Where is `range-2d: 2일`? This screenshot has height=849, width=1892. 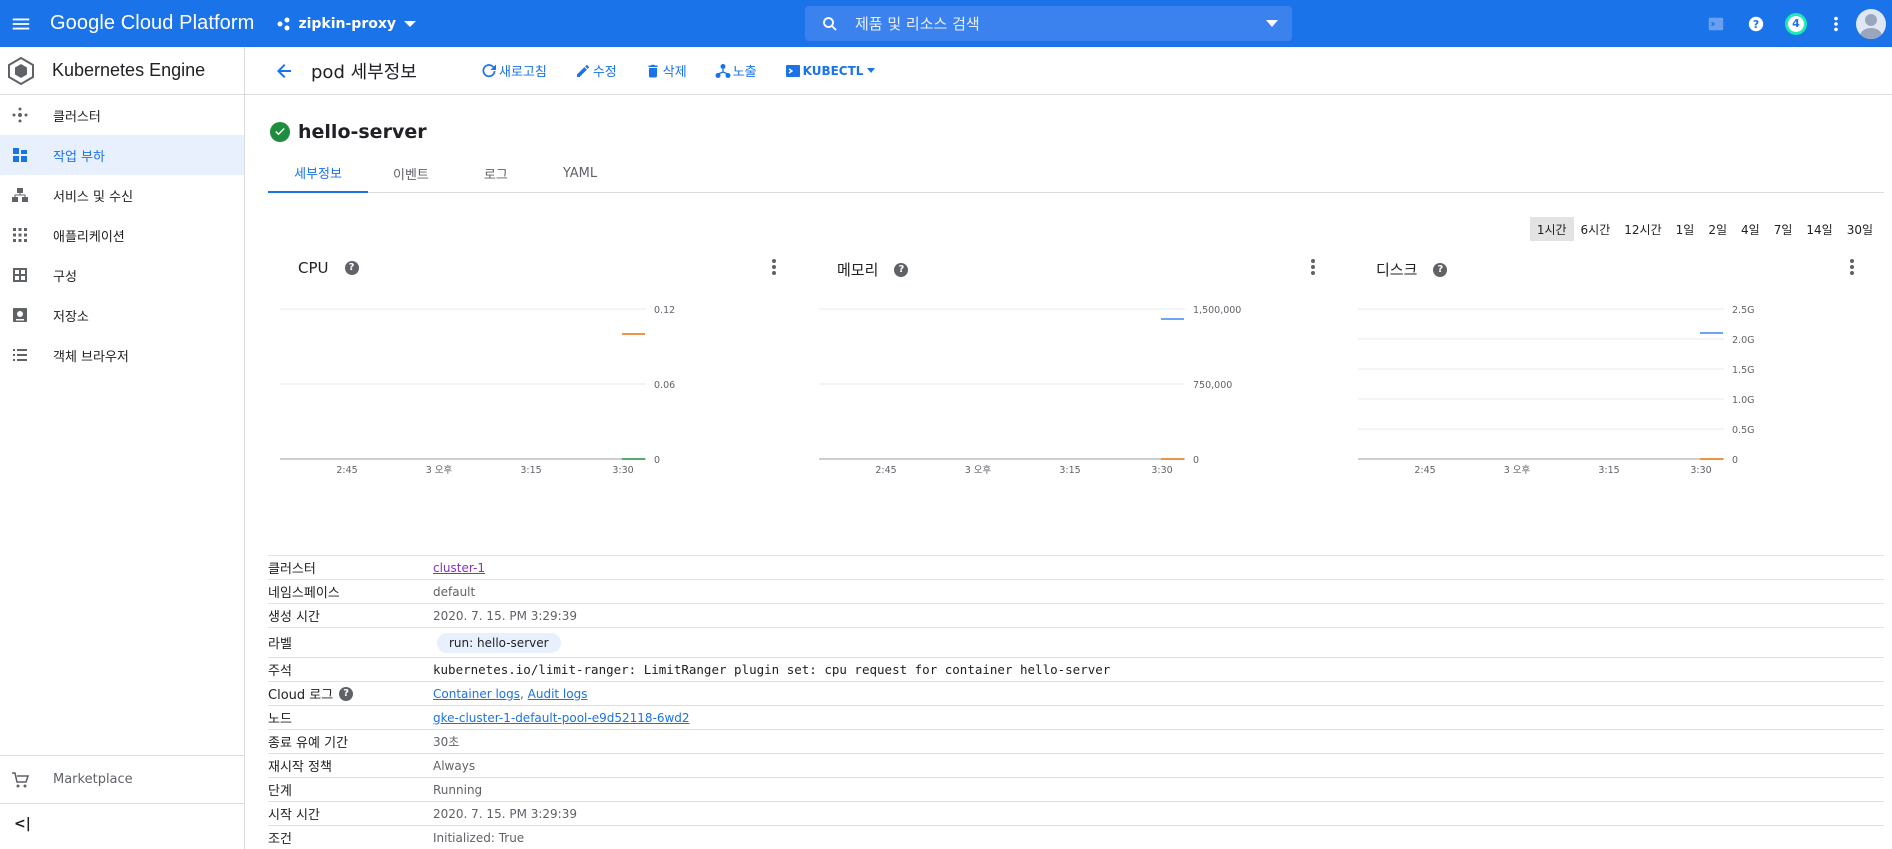
range-2d: 2일 is located at coordinates (1717, 229).